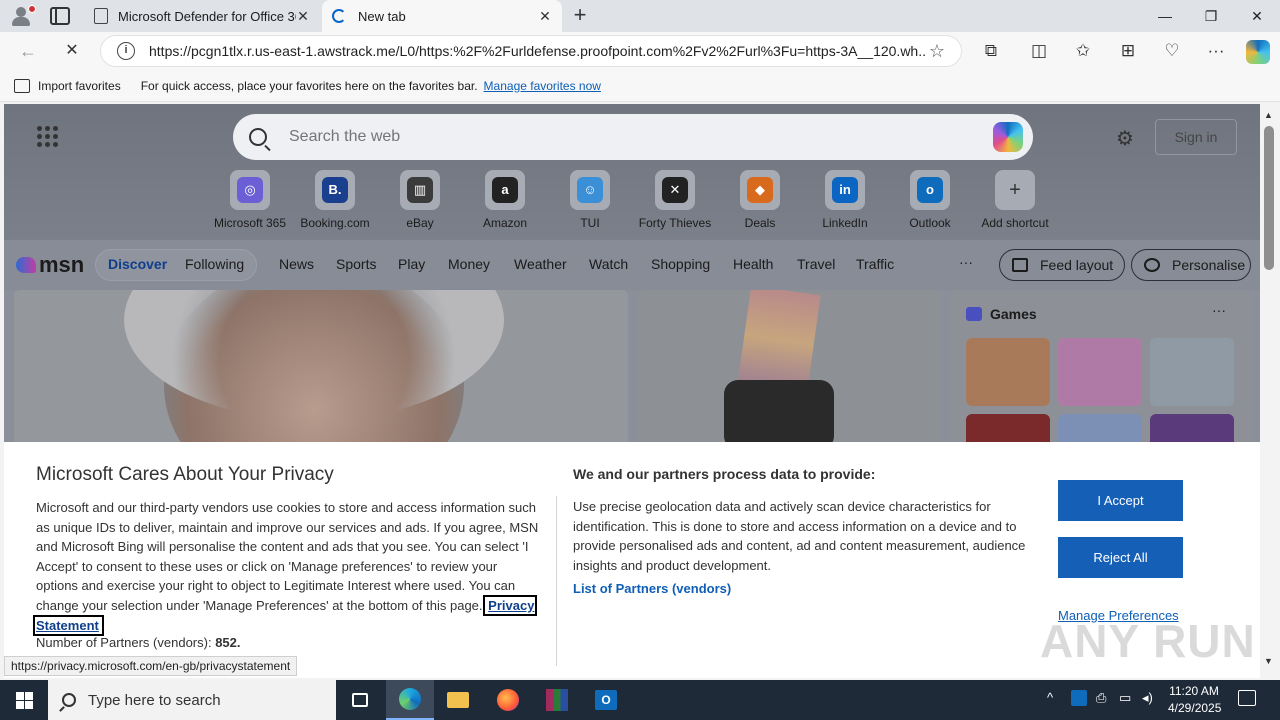  What do you see at coordinates (1050, 697) in the screenshot?
I see `show-hidden-icons: ^` at bounding box center [1050, 697].